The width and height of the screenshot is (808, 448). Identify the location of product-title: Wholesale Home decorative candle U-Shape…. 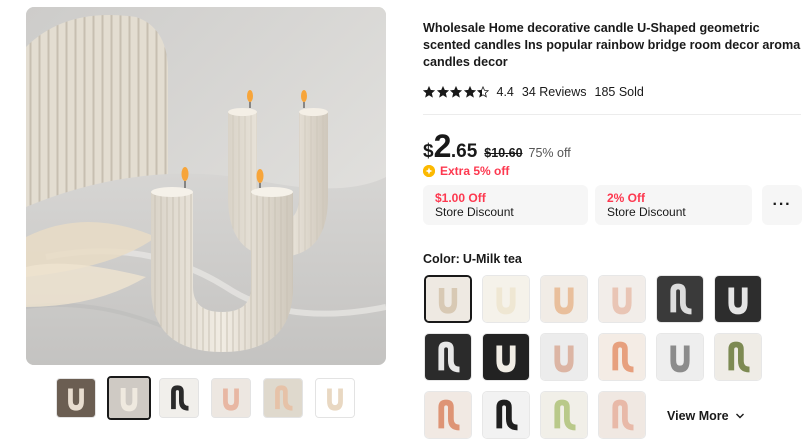
(612, 45).